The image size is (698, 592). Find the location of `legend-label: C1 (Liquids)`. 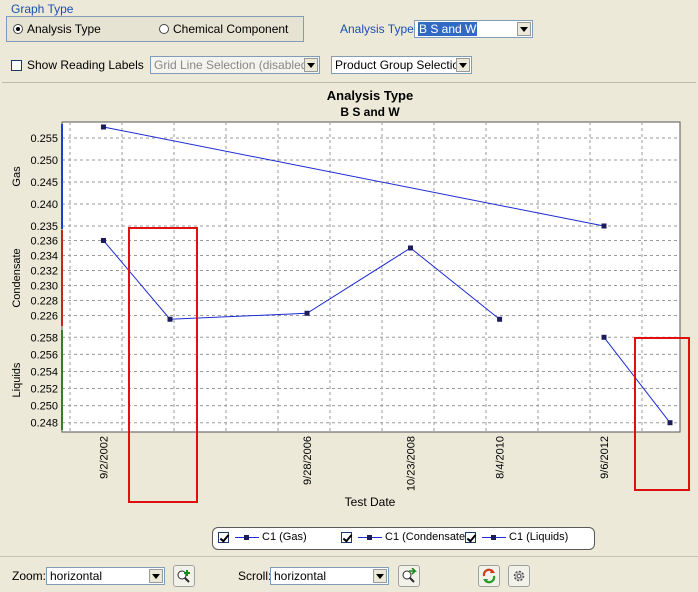

legend-label: C1 (Liquids) is located at coordinates (539, 537).